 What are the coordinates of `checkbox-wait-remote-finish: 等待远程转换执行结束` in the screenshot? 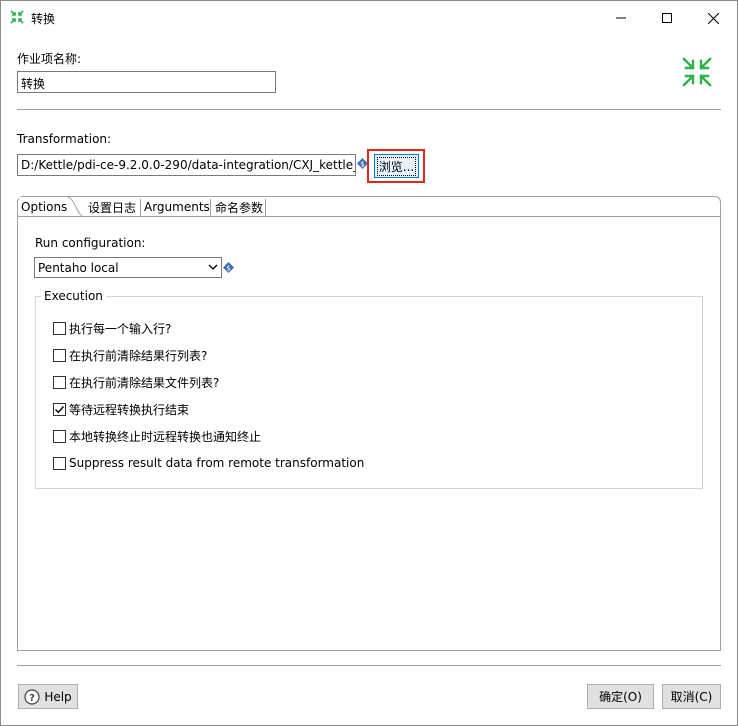 It's located at (121, 409).